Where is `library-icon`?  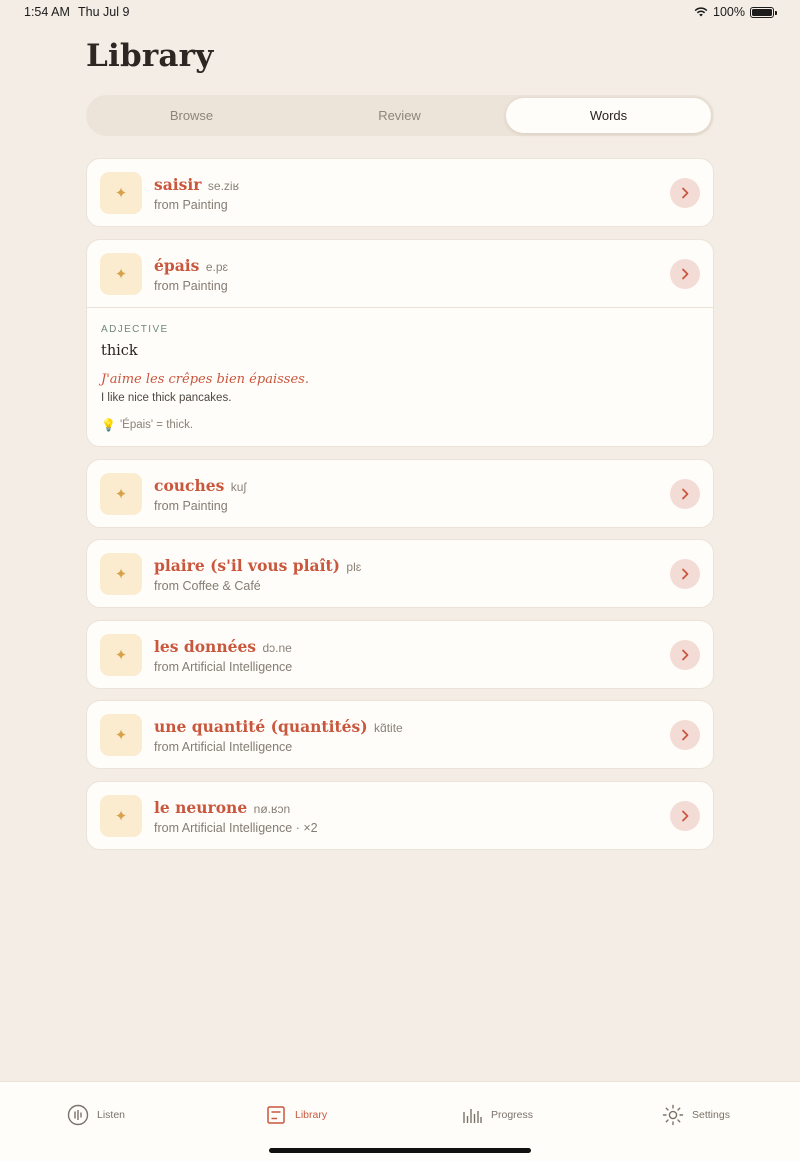
library-icon is located at coordinates (276, 1115).